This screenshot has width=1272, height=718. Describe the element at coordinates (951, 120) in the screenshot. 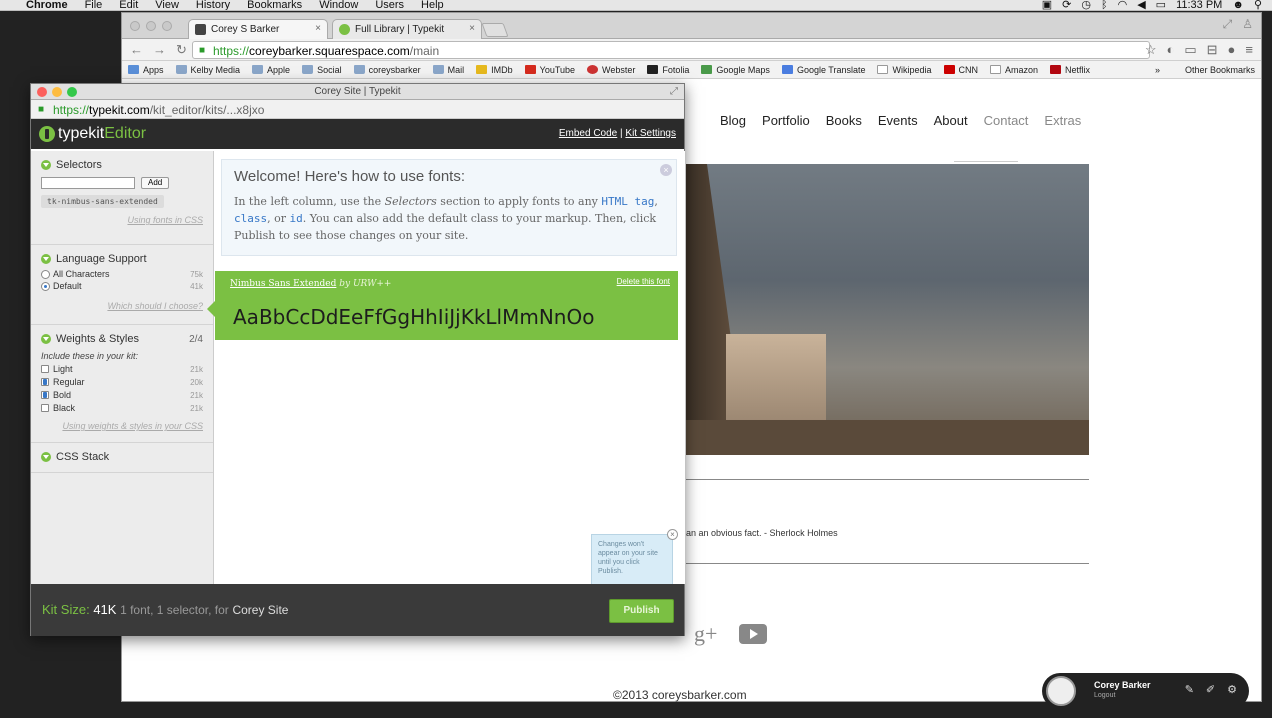

I see `site-nav-about: About` at that location.